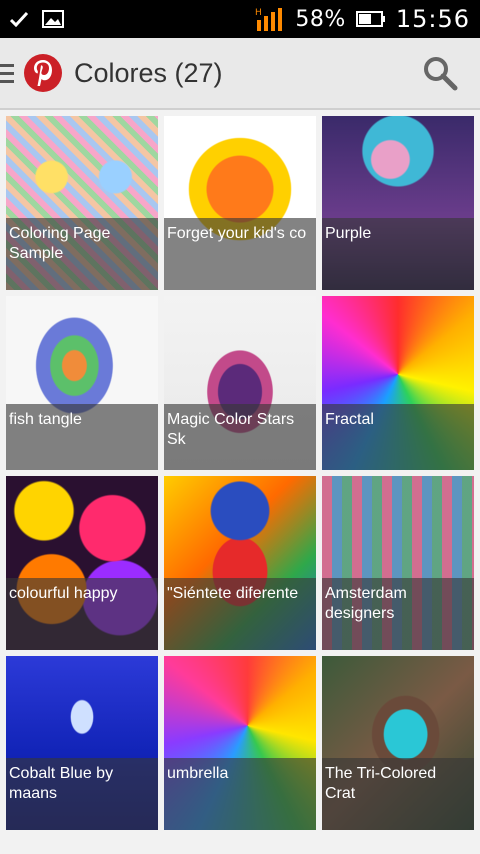 This screenshot has width=480, height=854. Describe the element at coordinates (320, 19) in the screenshot. I see `battery-percent: 58%` at that location.